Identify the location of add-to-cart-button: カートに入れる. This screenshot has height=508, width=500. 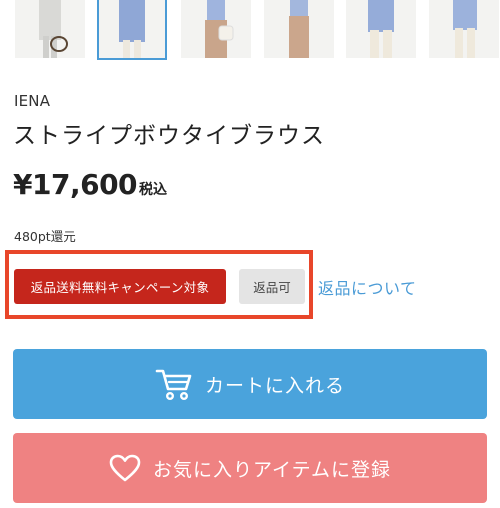
(250, 384).